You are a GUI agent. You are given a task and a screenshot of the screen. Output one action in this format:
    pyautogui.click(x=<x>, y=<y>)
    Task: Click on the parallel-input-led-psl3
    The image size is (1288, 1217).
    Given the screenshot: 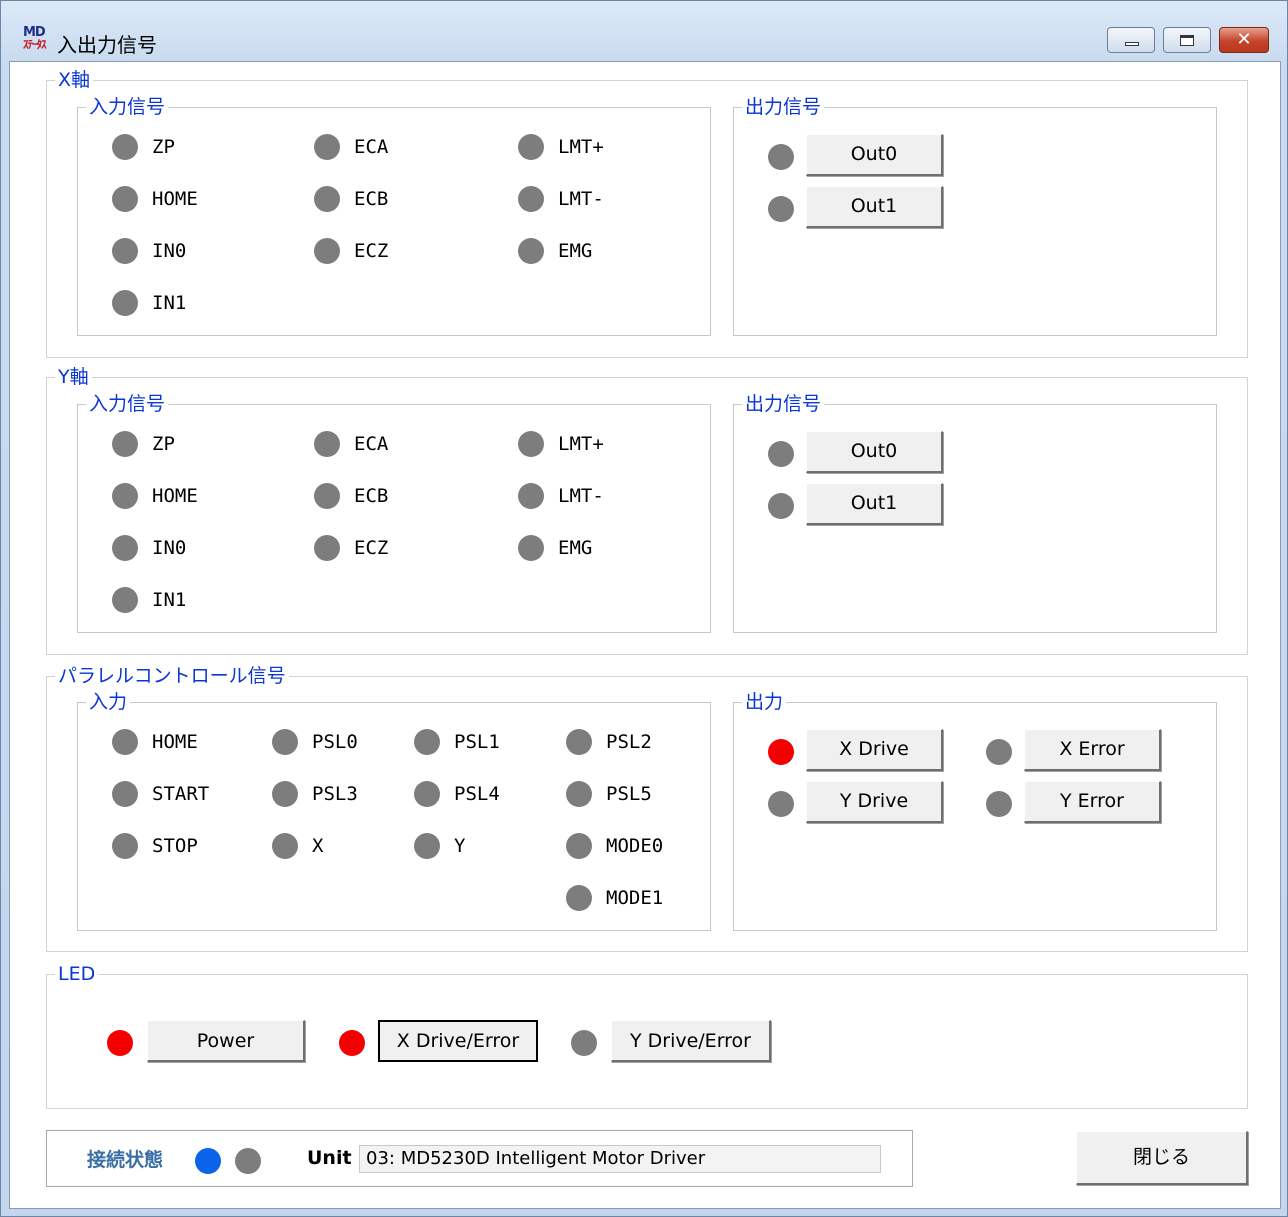 What is the action you would take?
    pyautogui.click(x=285, y=794)
    